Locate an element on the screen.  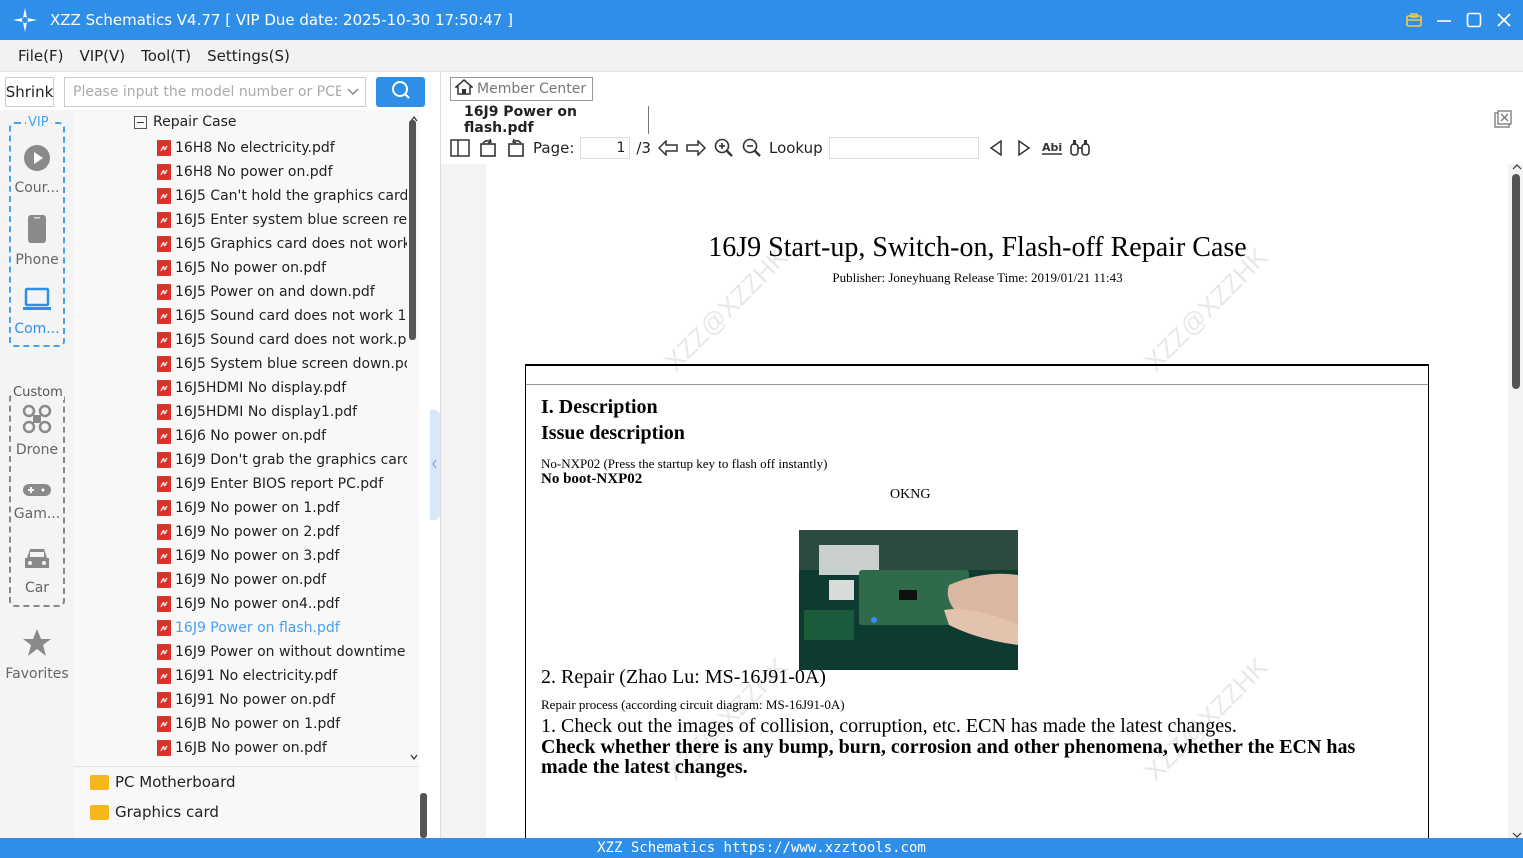
file-item: 16J5 Sound card does not work 1.pdf is located at coordinates (282, 316).